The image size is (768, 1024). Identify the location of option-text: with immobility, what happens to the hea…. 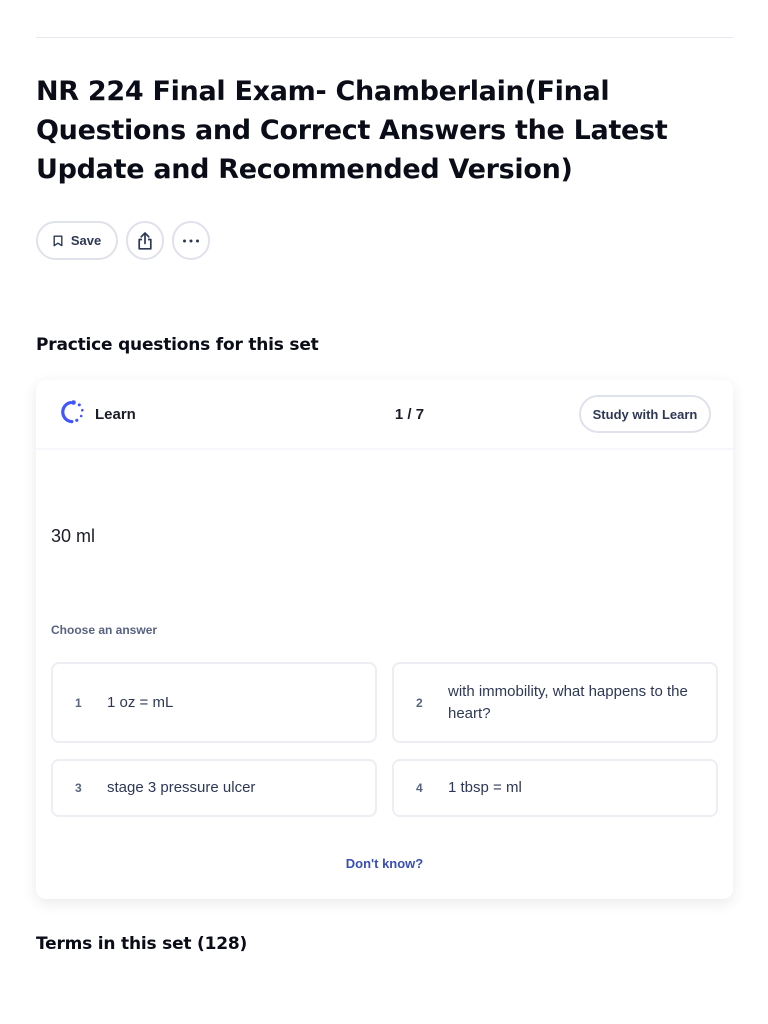
(568, 702).